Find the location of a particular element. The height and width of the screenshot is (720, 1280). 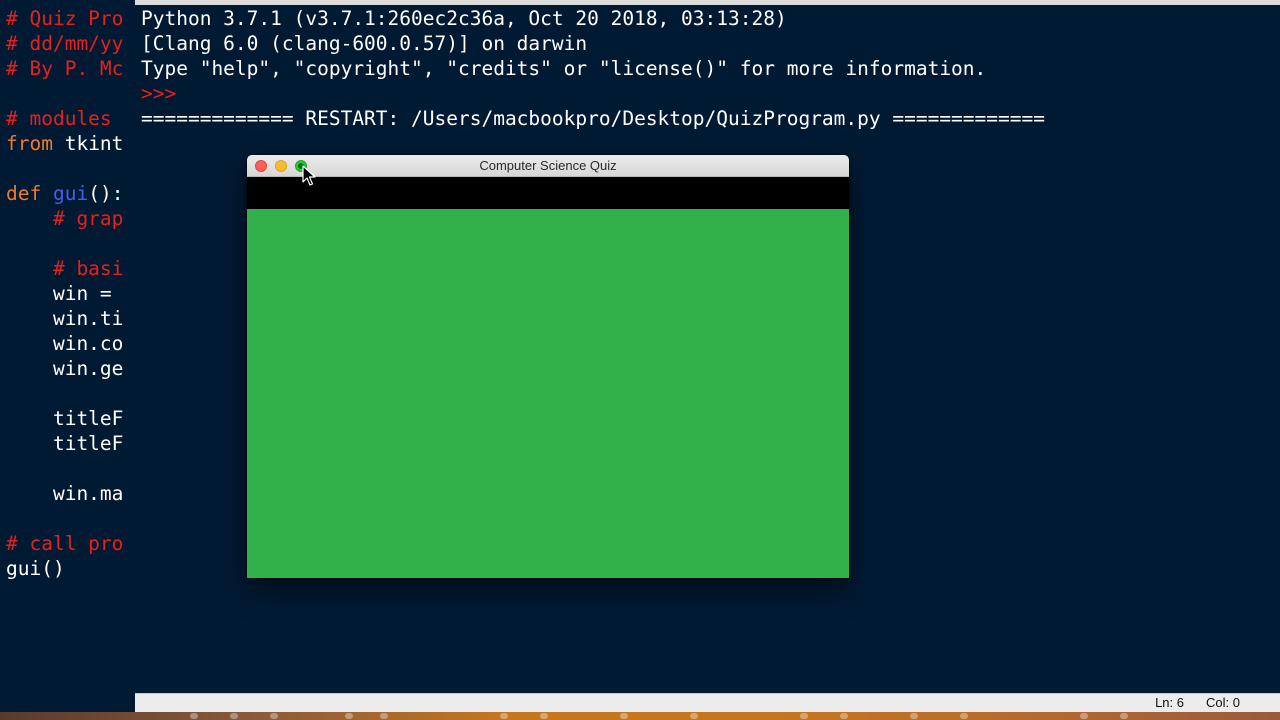

code-line: win.ge is located at coordinates (64, 368).